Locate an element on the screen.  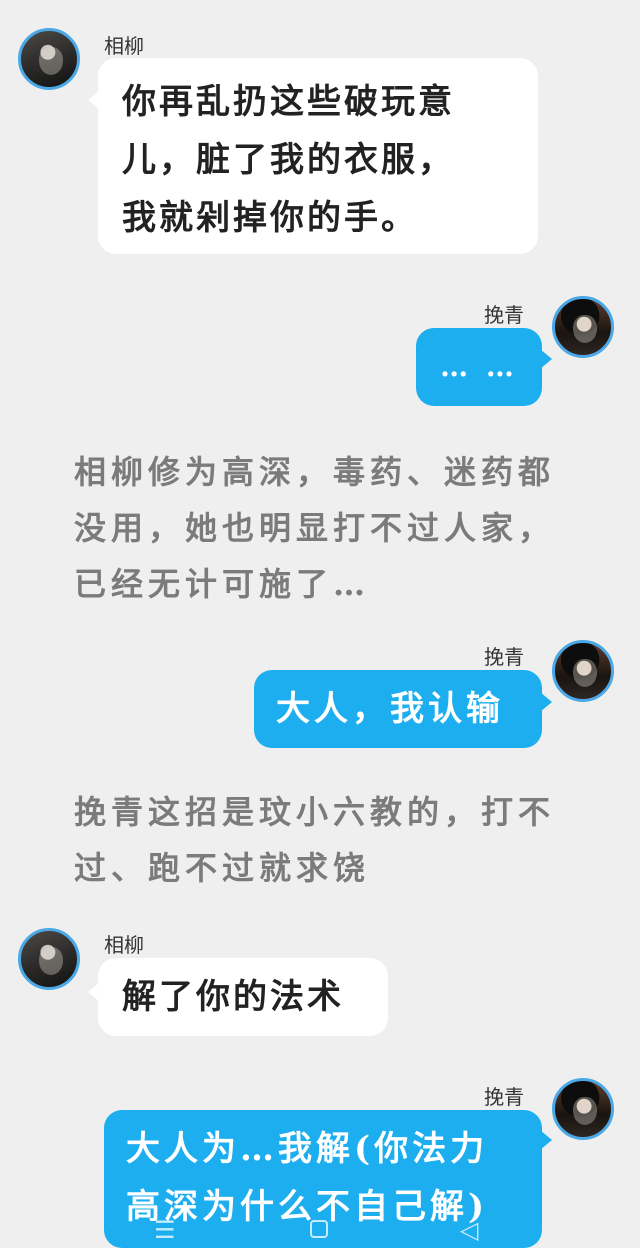
message-bubble: 解了你的法术 is located at coordinates (243, 997).